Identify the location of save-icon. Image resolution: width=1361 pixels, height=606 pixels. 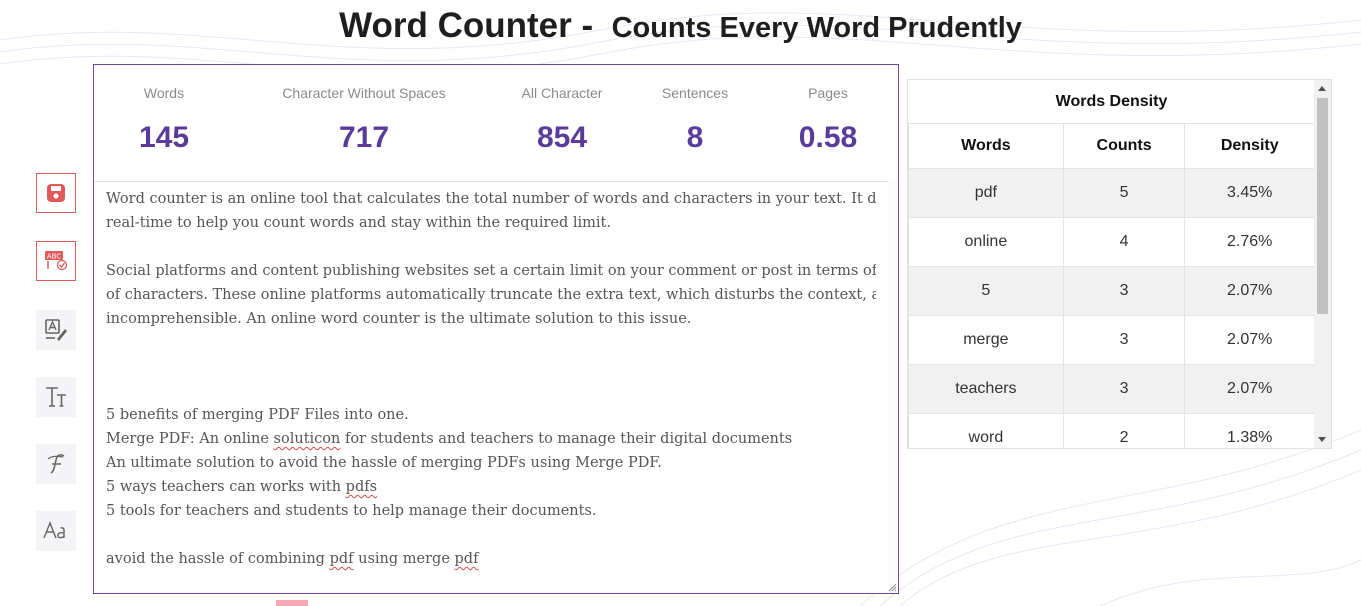
(56, 193).